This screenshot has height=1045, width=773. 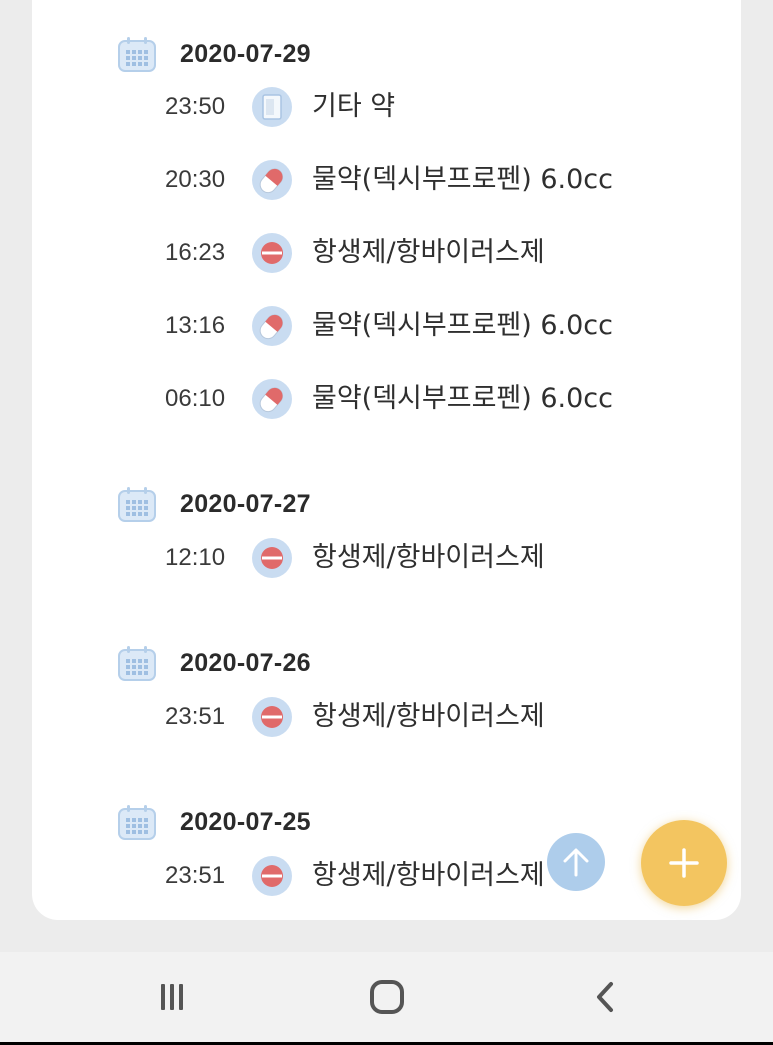 I want to click on date-label: 2020-07-25, so click(x=245, y=821).